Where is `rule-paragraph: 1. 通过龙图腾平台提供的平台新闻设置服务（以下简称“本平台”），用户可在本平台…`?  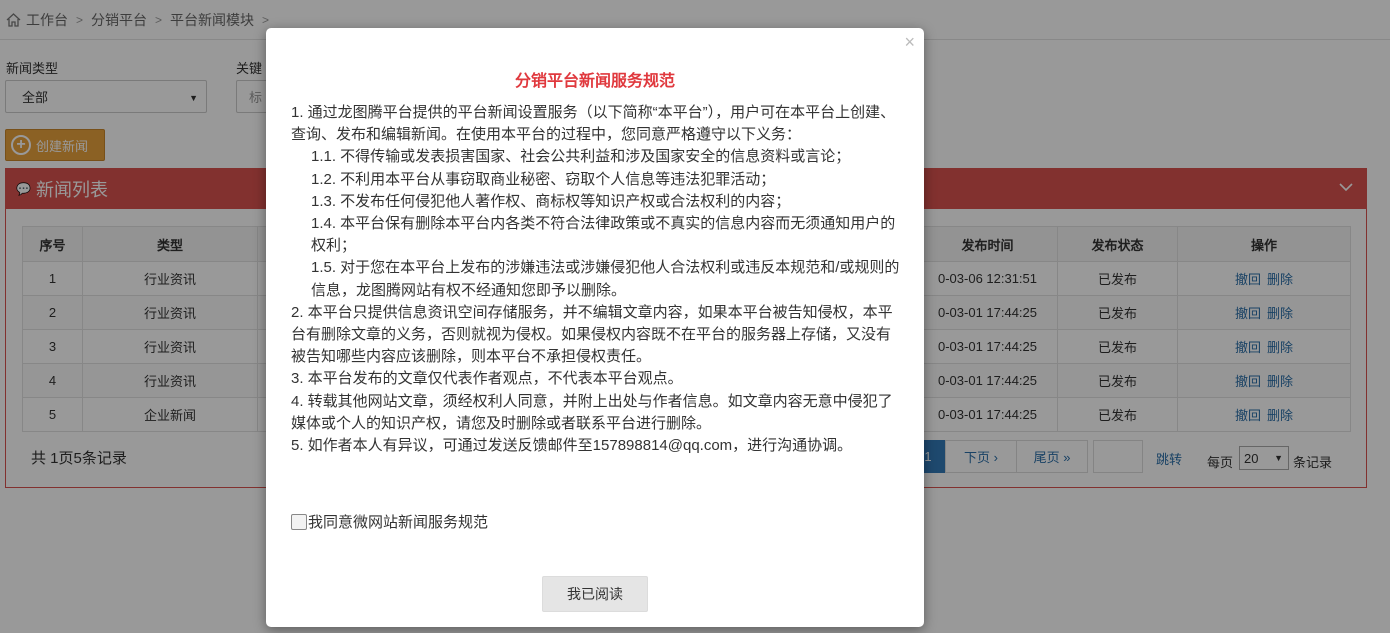
rule-paragraph: 1. 通过龙图腾平台提供的平台新闻设置服务（以下简称“本平台”），用户可在本平台… is located at coordinates (593, 124).